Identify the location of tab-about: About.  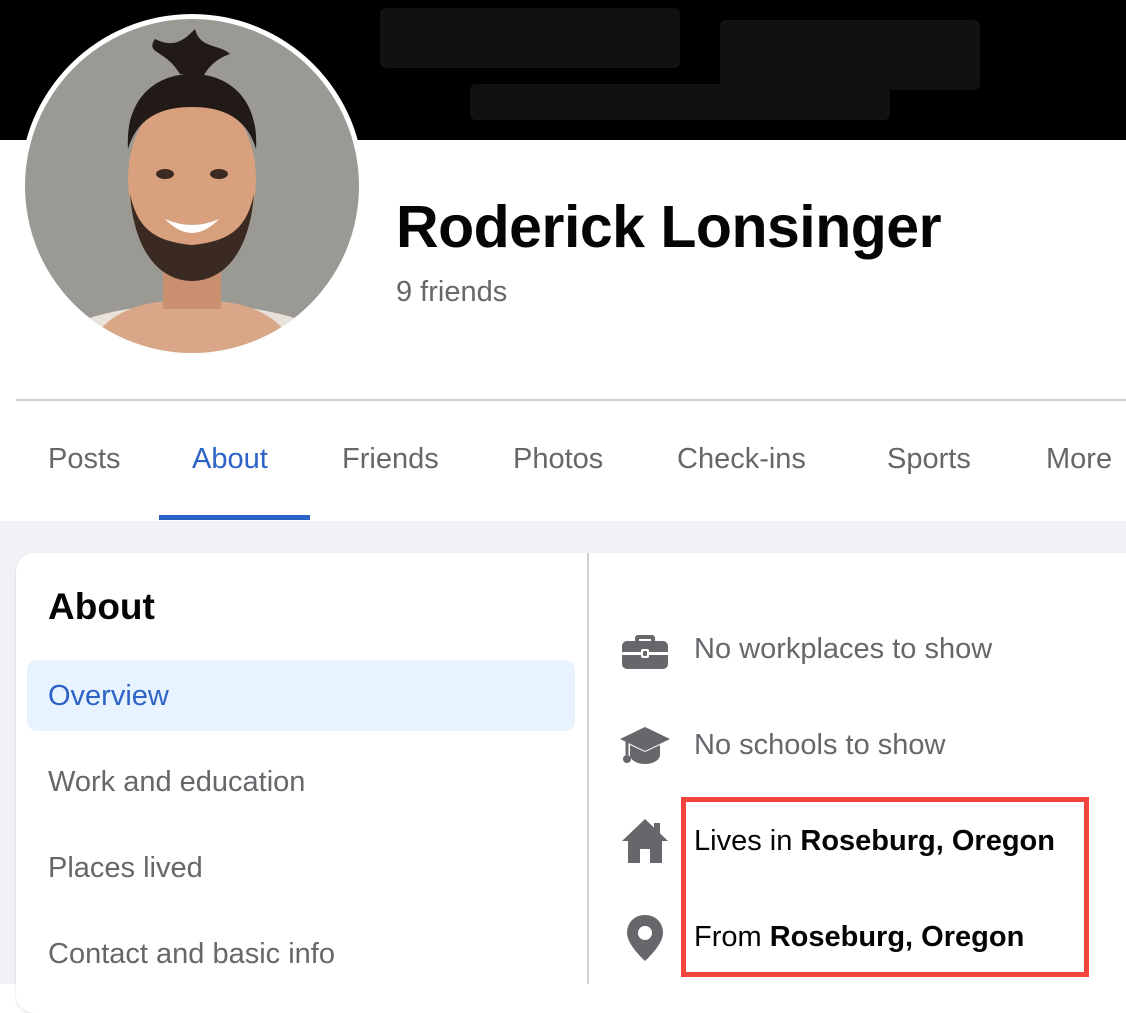
(230, 459).